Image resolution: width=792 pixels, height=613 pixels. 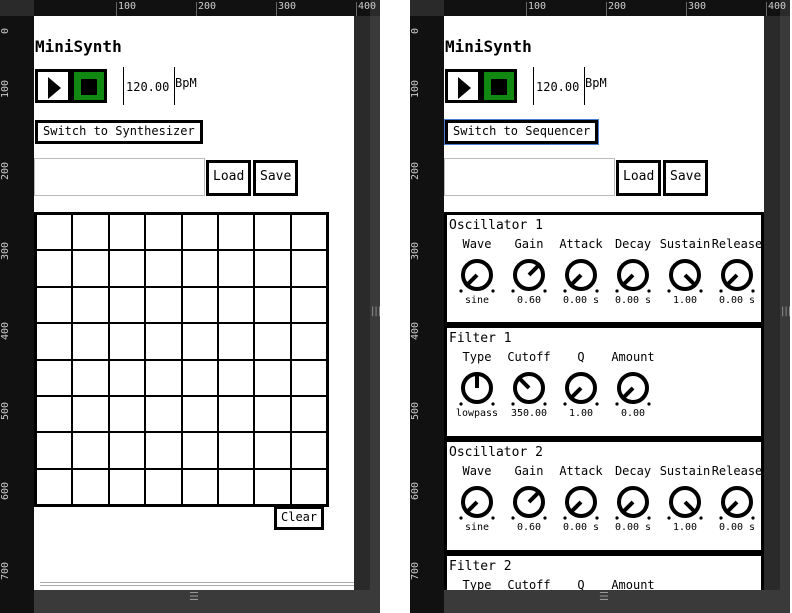 What do you see at coordinates (529, 584) in the screenshot?
I see `knob-control: Cutoff` at bounding box center [529, 584].